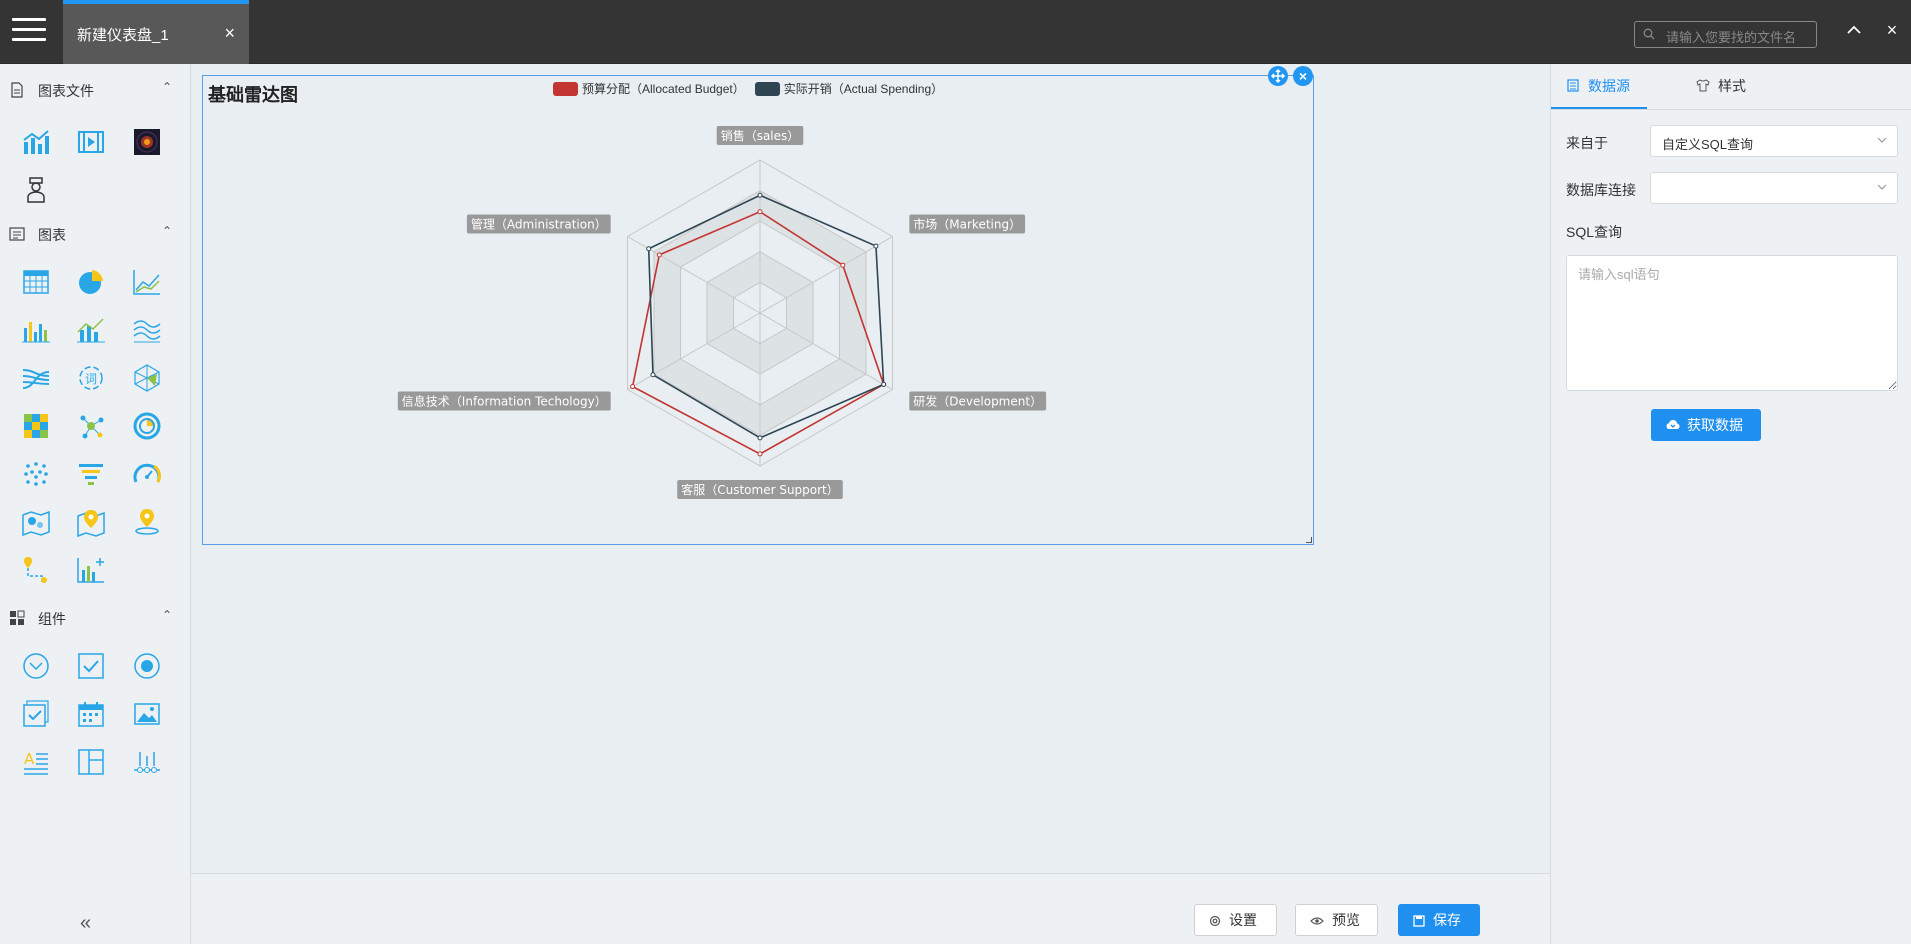 The image size is (1911, 944). Describe the element at coordinates (17, 234) in the screenshot. I see `list-icon` at that location.